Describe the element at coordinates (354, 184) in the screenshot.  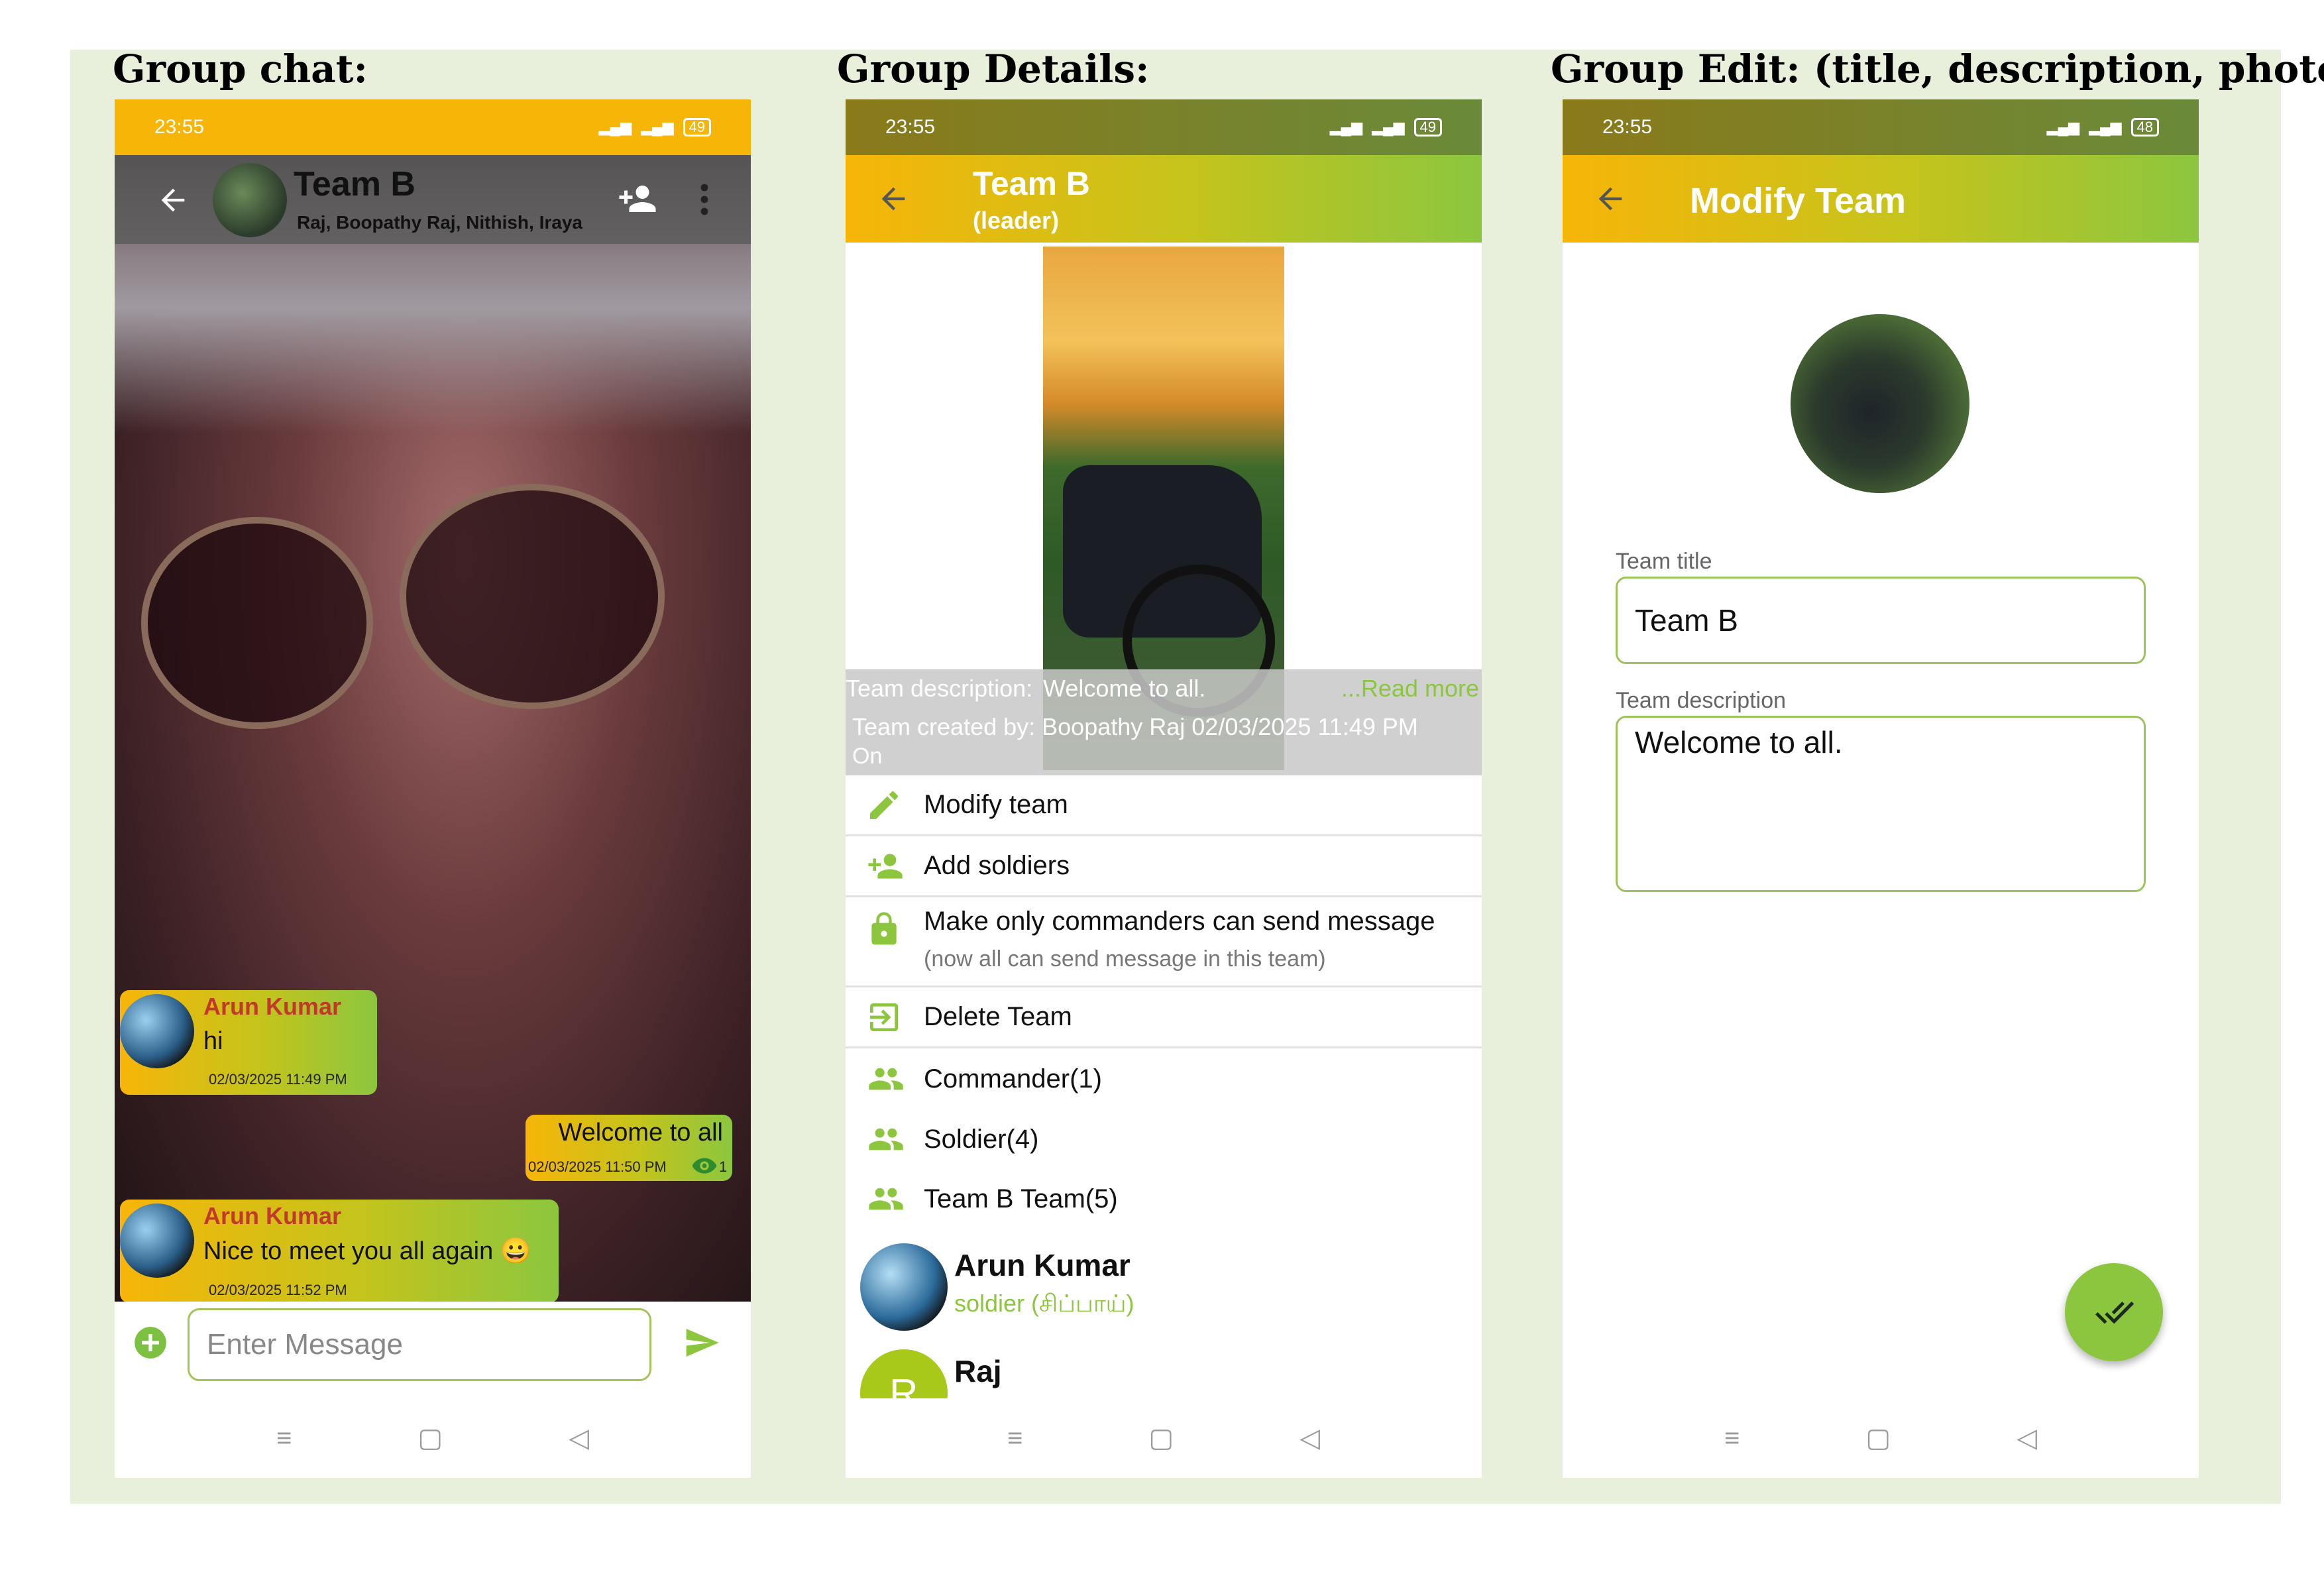
I see `chat-group-name: Team B` at that location.